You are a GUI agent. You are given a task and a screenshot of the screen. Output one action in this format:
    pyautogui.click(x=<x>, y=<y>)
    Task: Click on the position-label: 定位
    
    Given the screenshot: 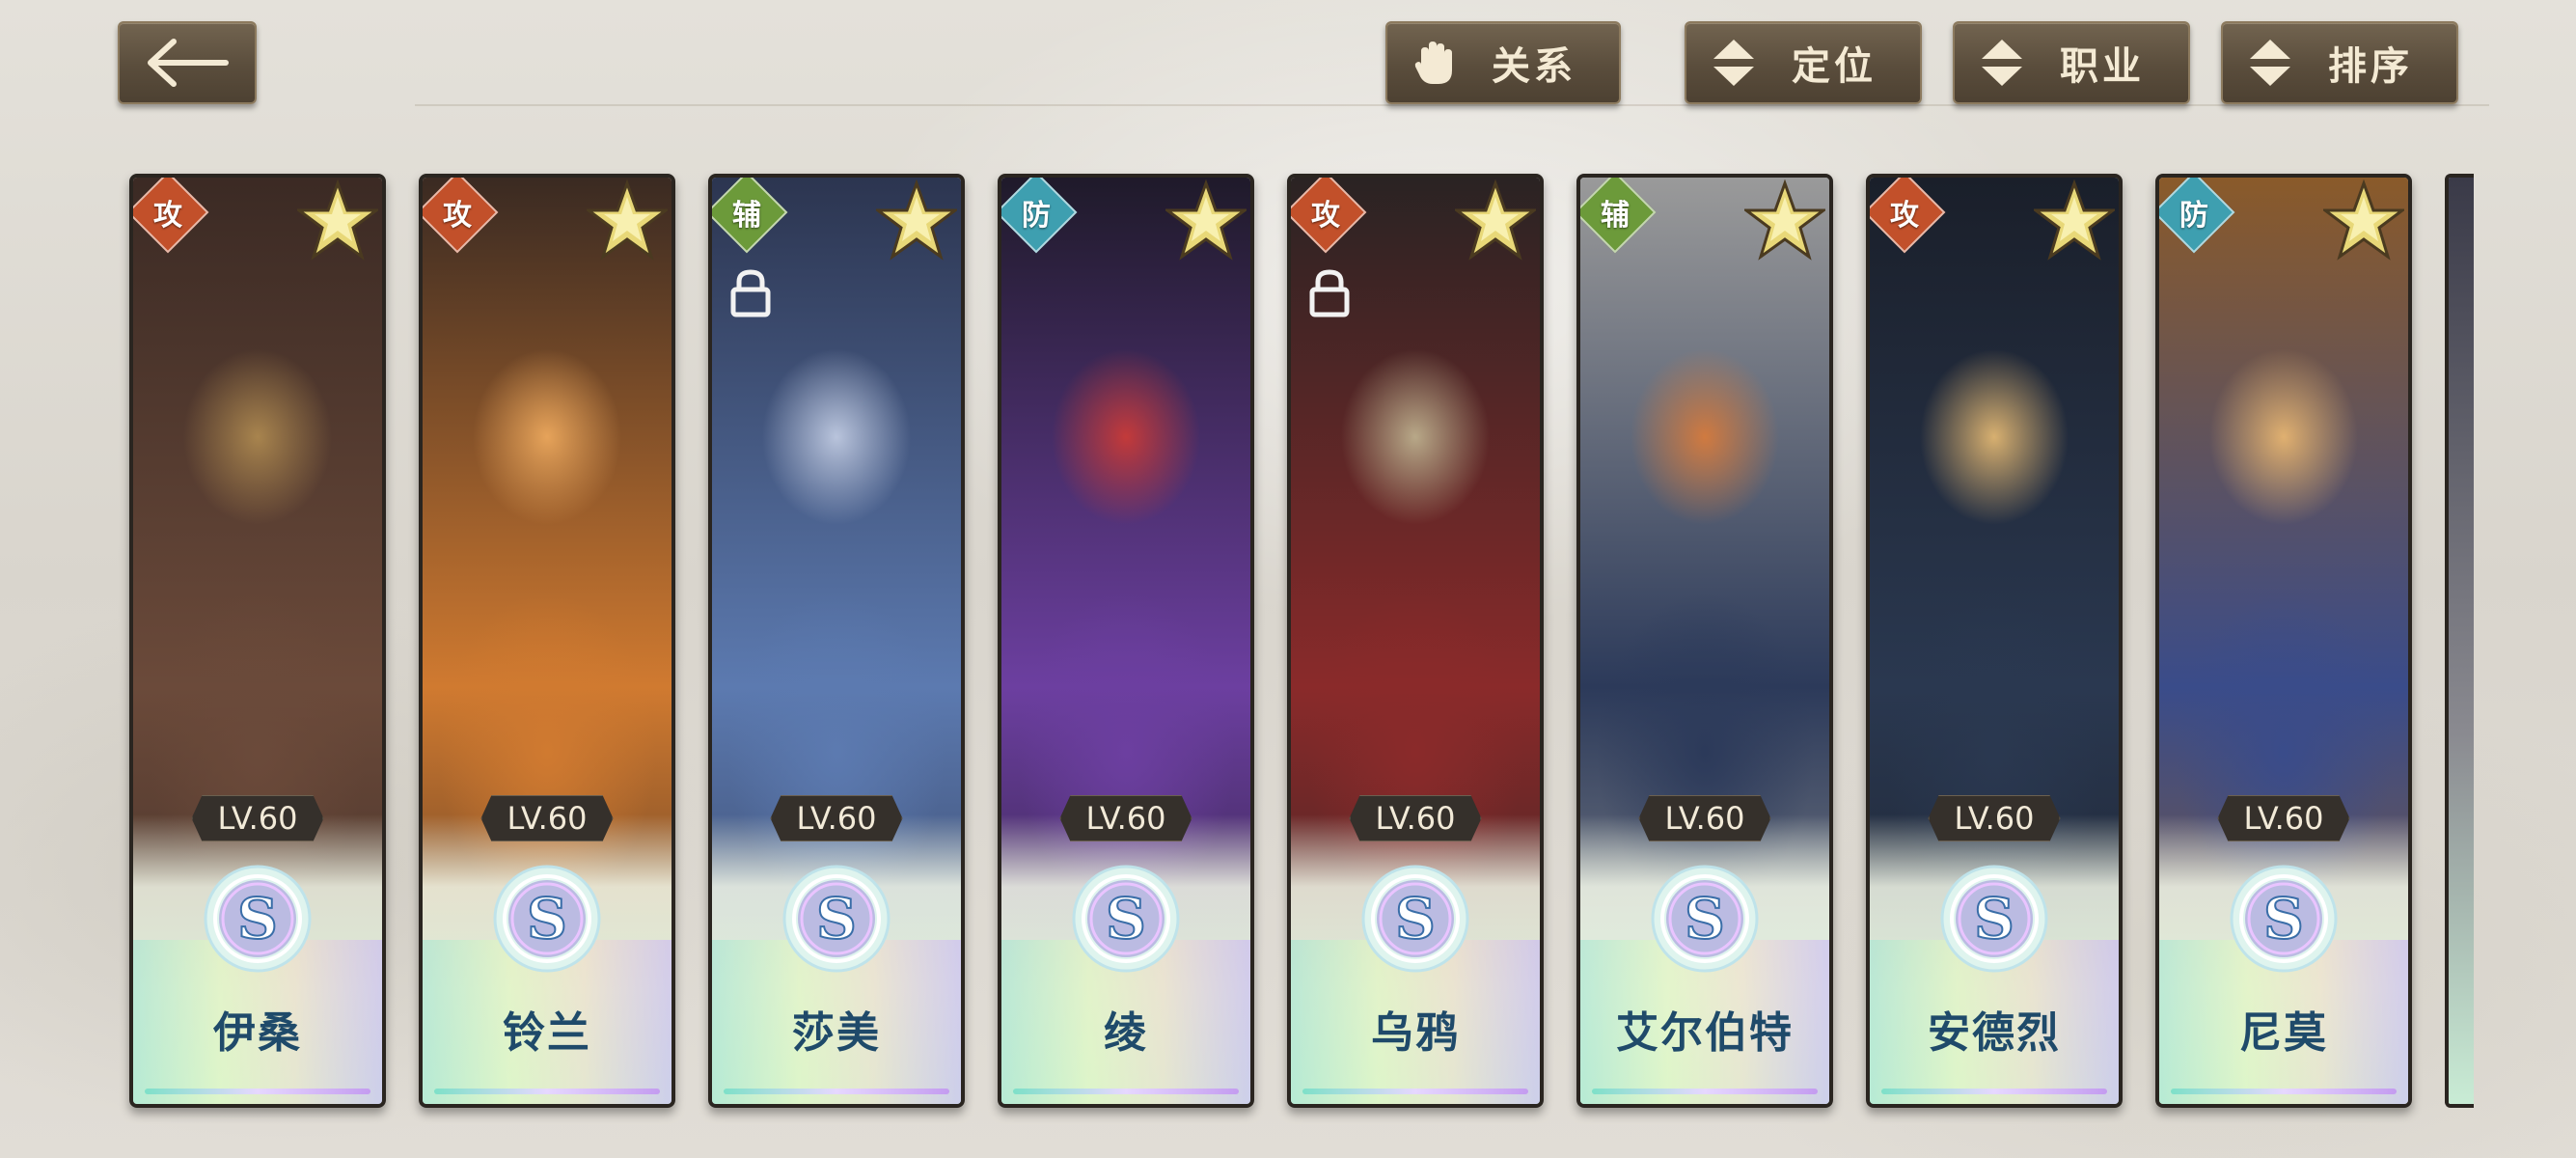 What is the action you would take?
    pyautogui.click(x=1835, y=66)
    